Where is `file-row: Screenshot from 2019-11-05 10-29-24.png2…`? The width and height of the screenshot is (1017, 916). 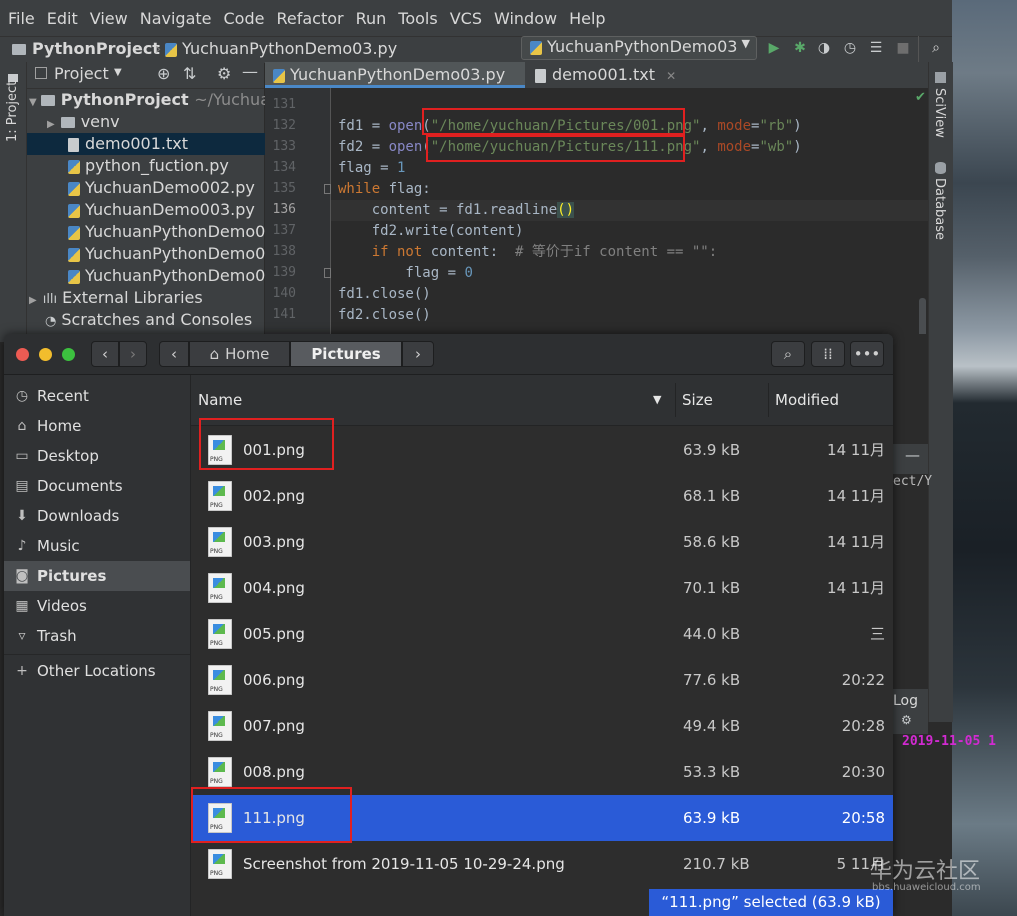 file-row: Screenshot from 2019-11-05 10-29-24.png2… is located at coordinates (542, 864).